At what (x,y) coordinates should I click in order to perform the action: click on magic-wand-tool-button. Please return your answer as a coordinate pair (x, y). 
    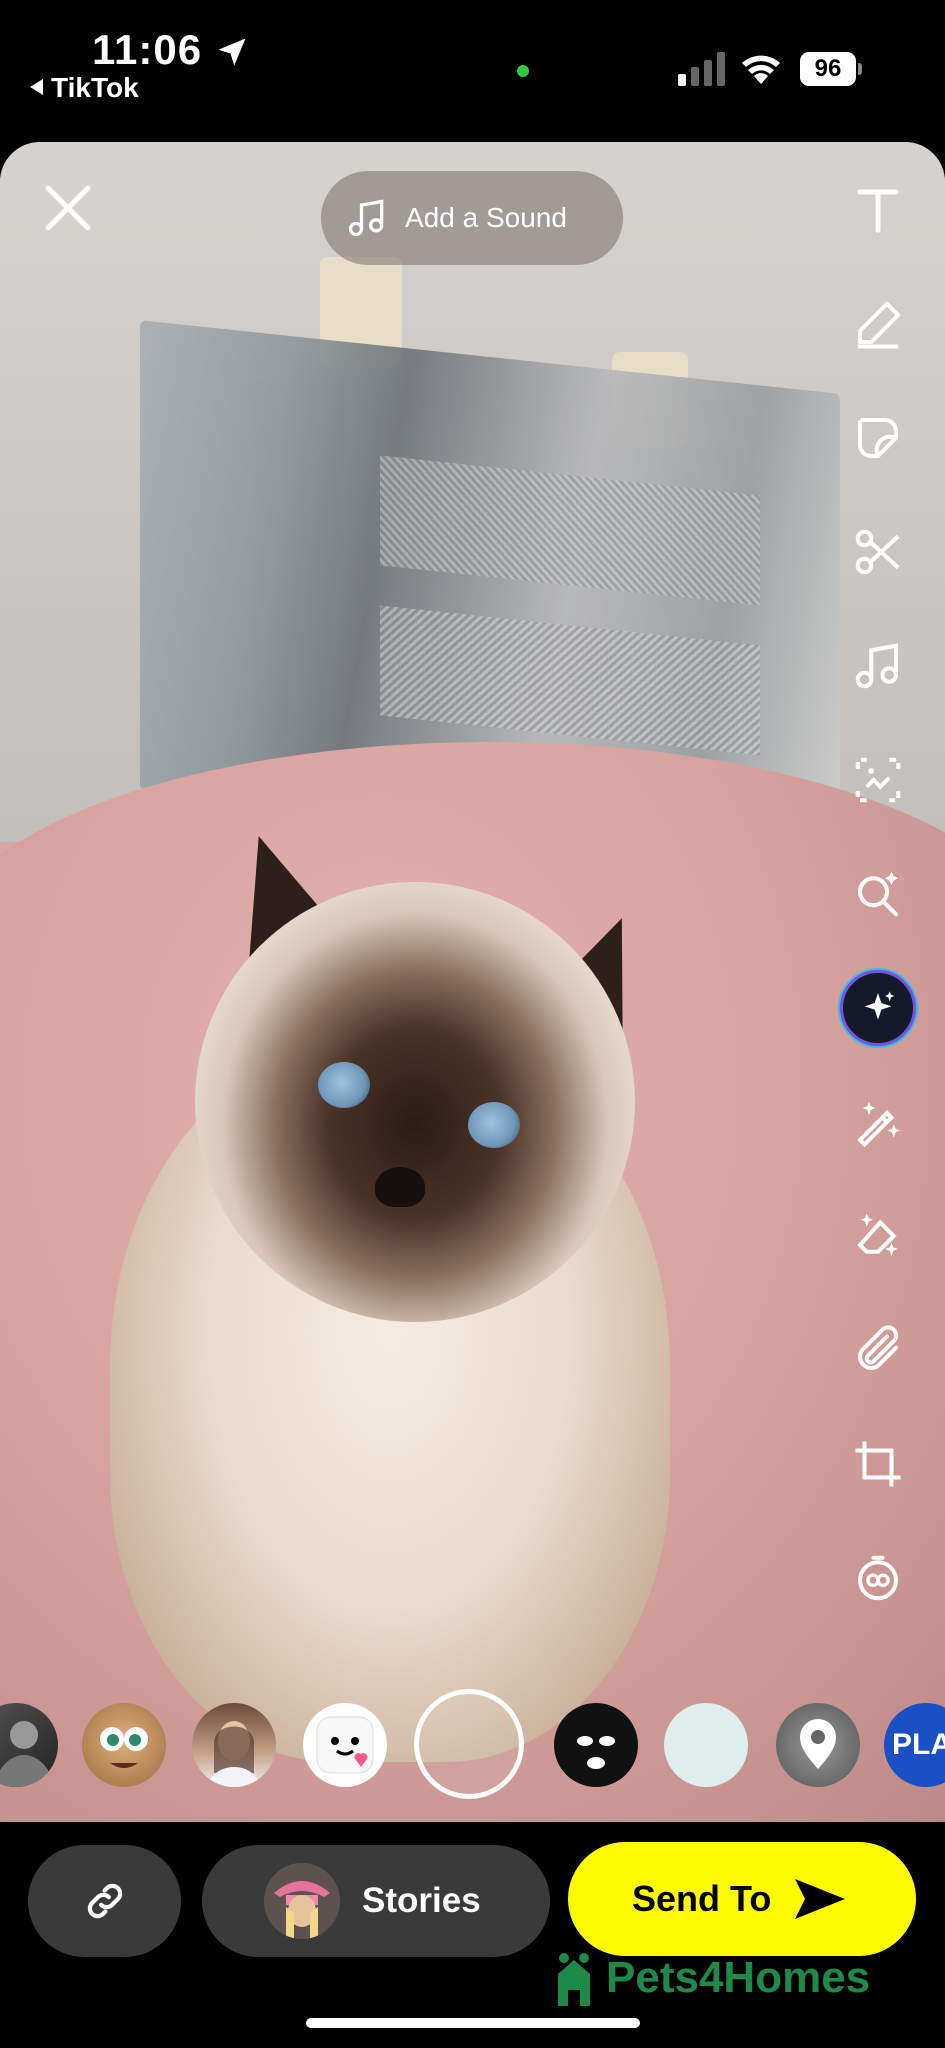
    Looking at the image, I should click on (878, 1122).